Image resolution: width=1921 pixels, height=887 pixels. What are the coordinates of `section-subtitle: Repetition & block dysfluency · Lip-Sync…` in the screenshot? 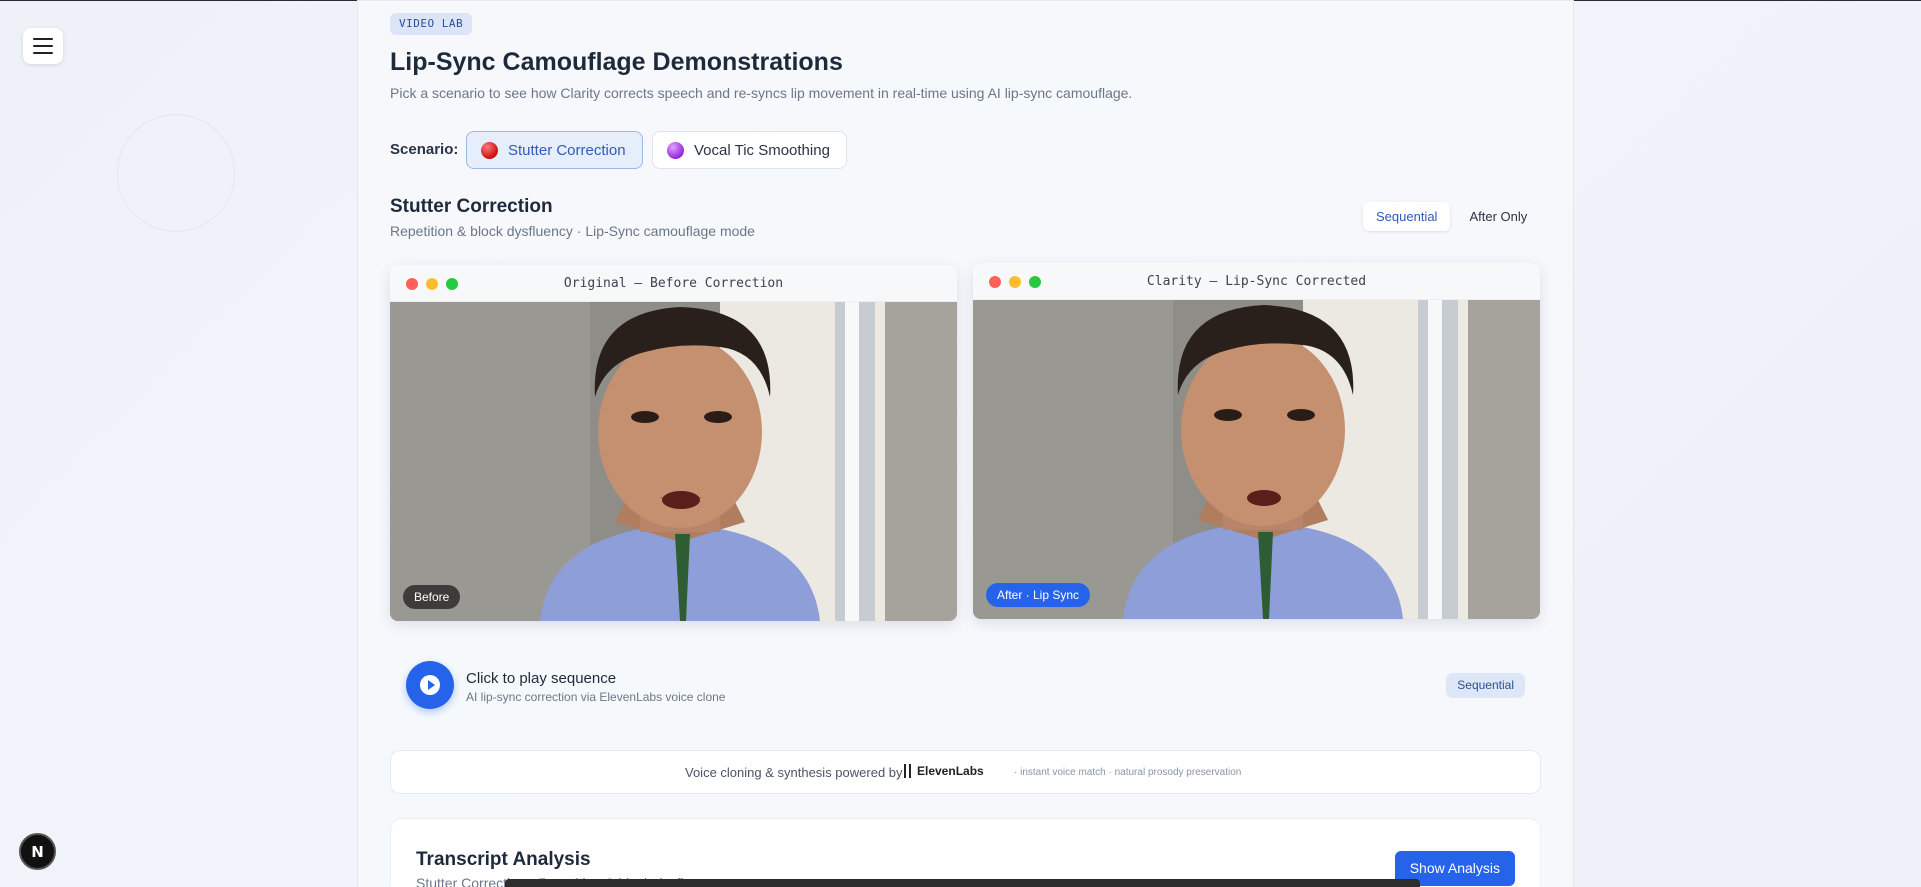 It's located at (572, 231).